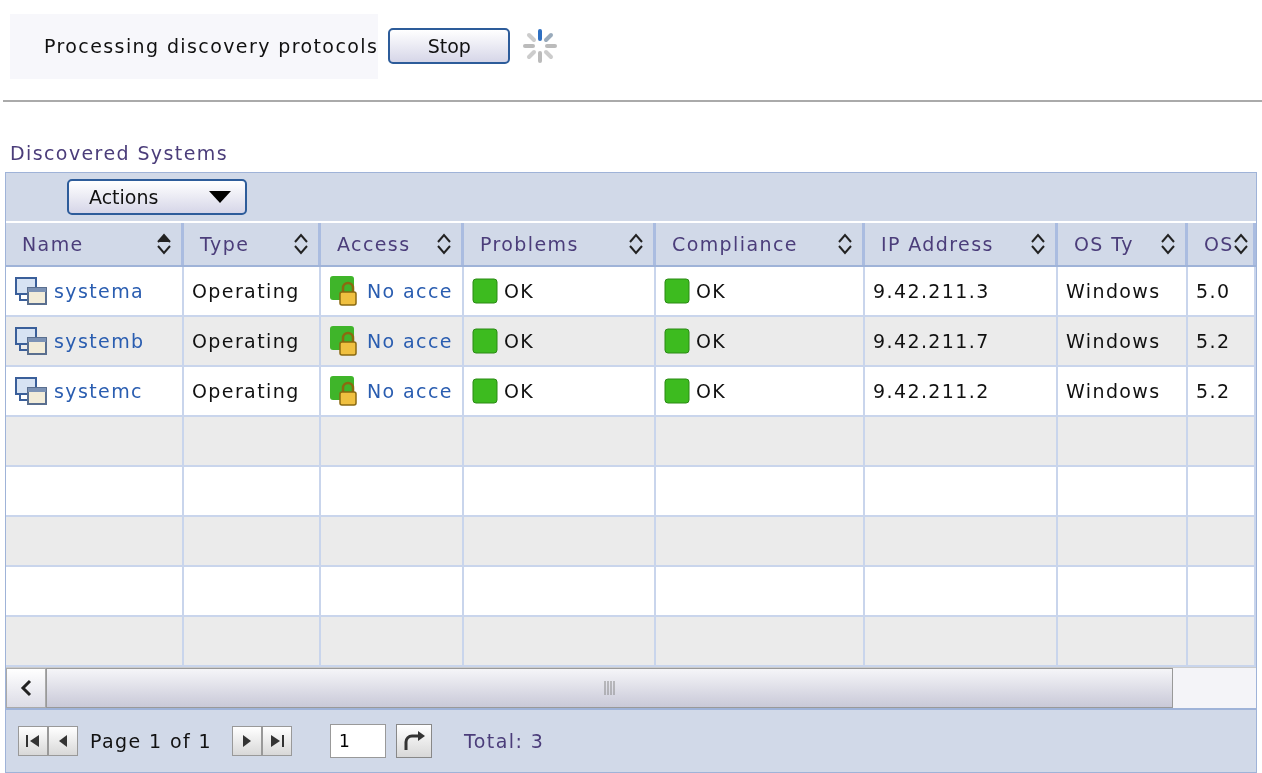  Describe the element at coordinates (99, 341) in the screenshot. I see `system-link: systemb` at that location.